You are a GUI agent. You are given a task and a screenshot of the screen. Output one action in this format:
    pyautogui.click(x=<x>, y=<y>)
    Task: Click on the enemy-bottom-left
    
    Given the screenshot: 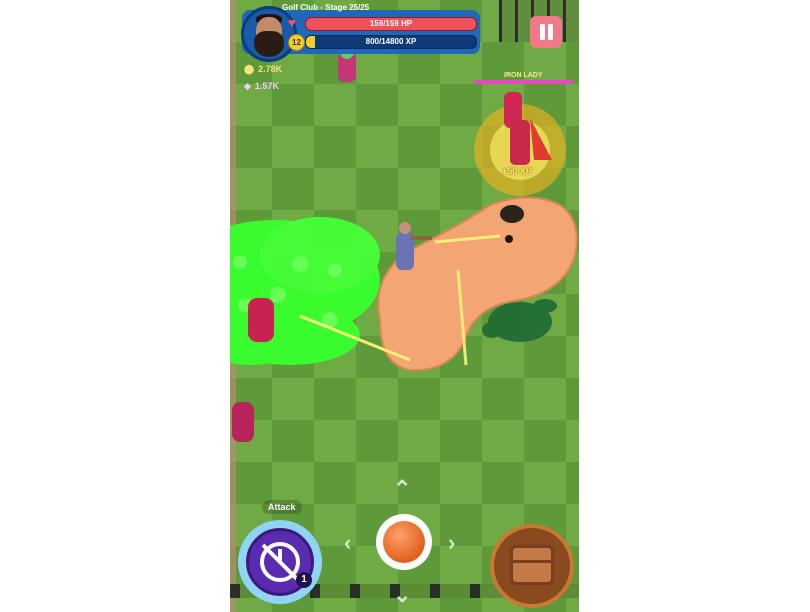 What is the action you would take?
    pyautogui.click(x=243, y=422)
    